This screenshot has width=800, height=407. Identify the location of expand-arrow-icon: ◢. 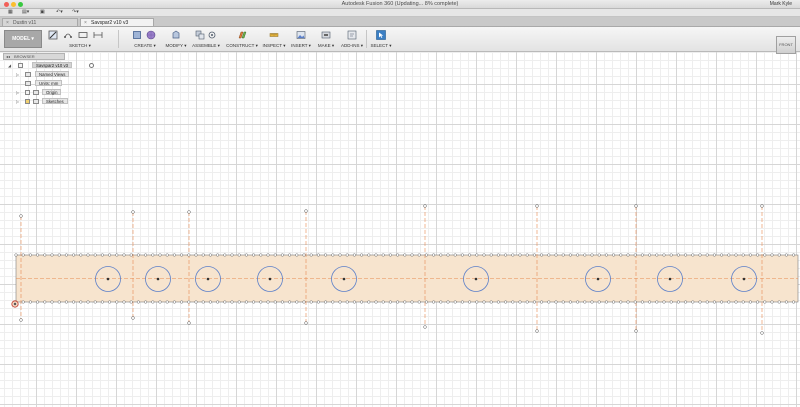
(11, 65).